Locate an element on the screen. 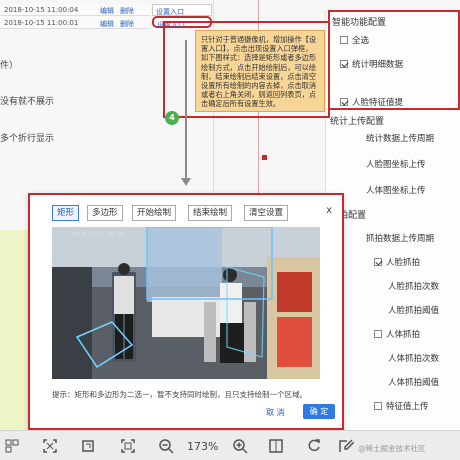 The width and height of the screenshot is (460, 460). grid-view-icon is located at coordinates (12, 446).